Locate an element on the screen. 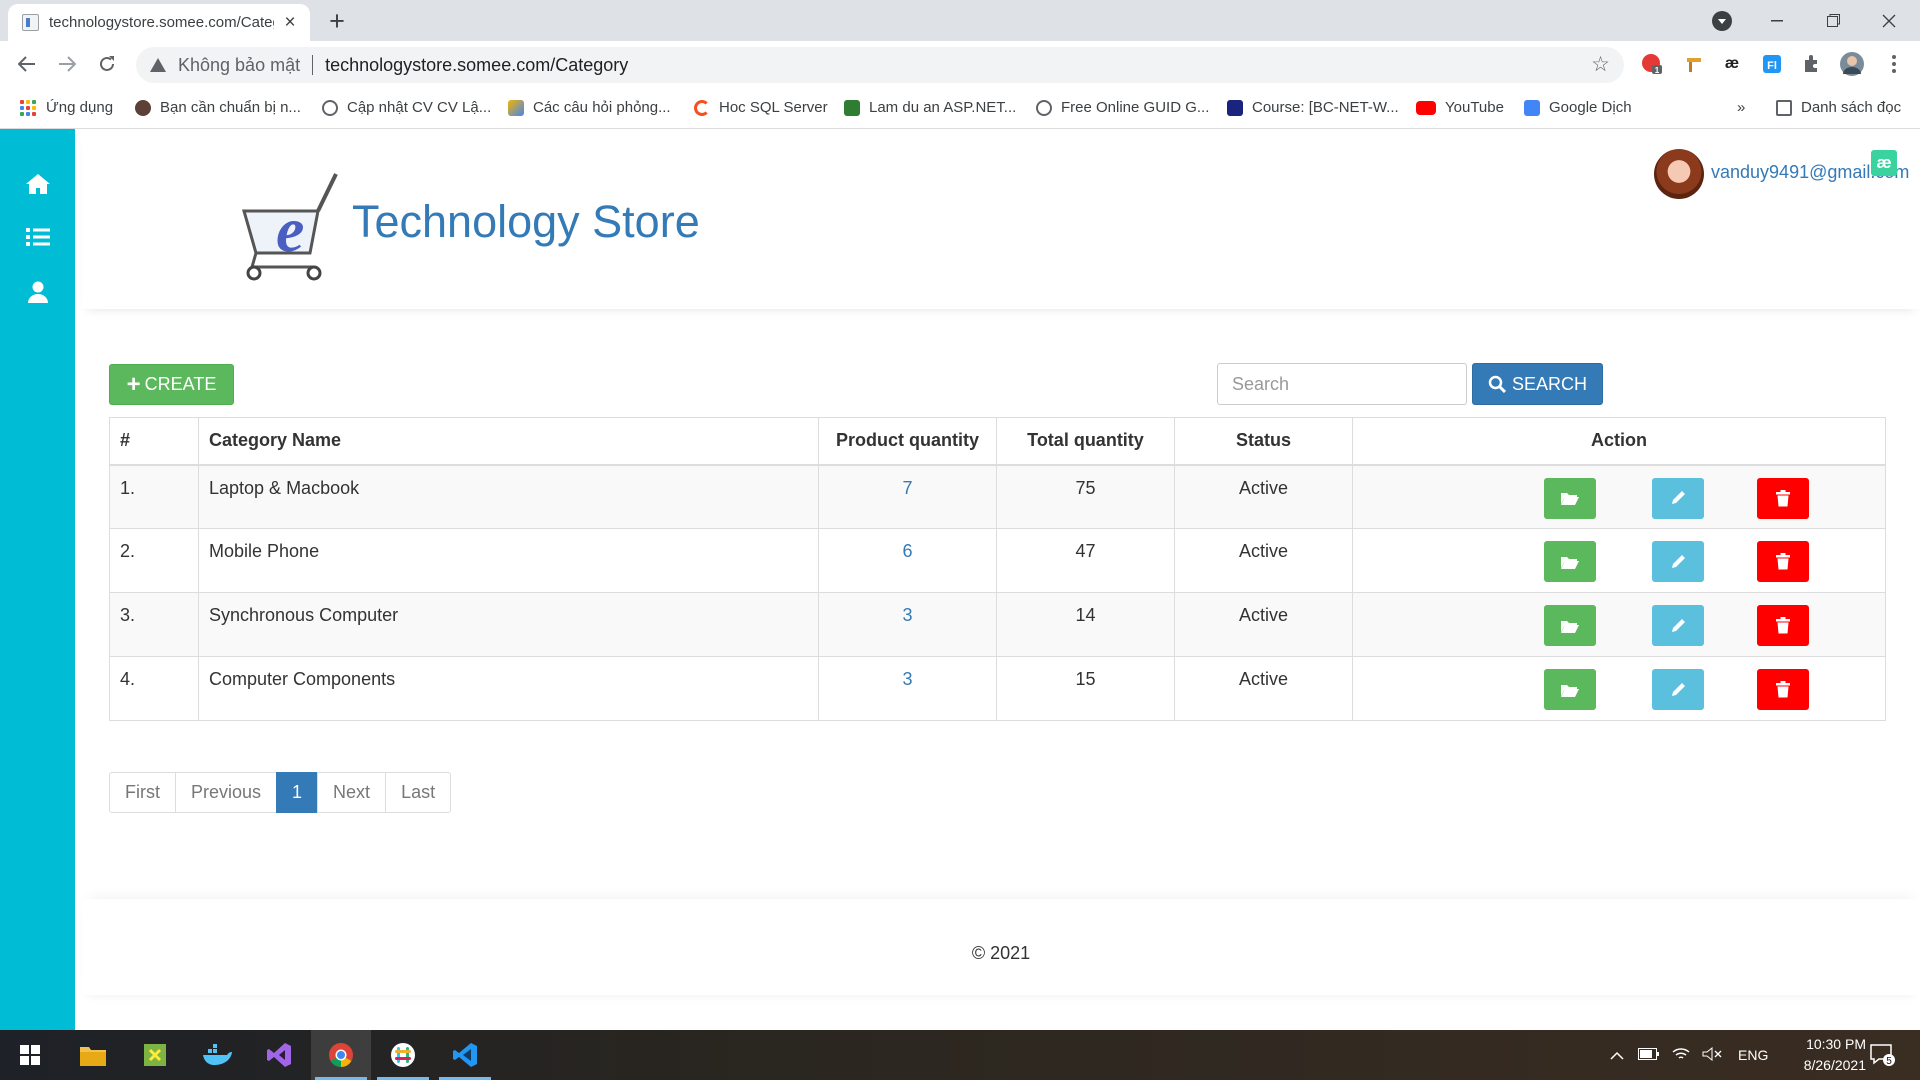 Image resolution: width=1920 pixels, height=1080 pixels. column-header-action: Action is located at coordinates (1619, 441).